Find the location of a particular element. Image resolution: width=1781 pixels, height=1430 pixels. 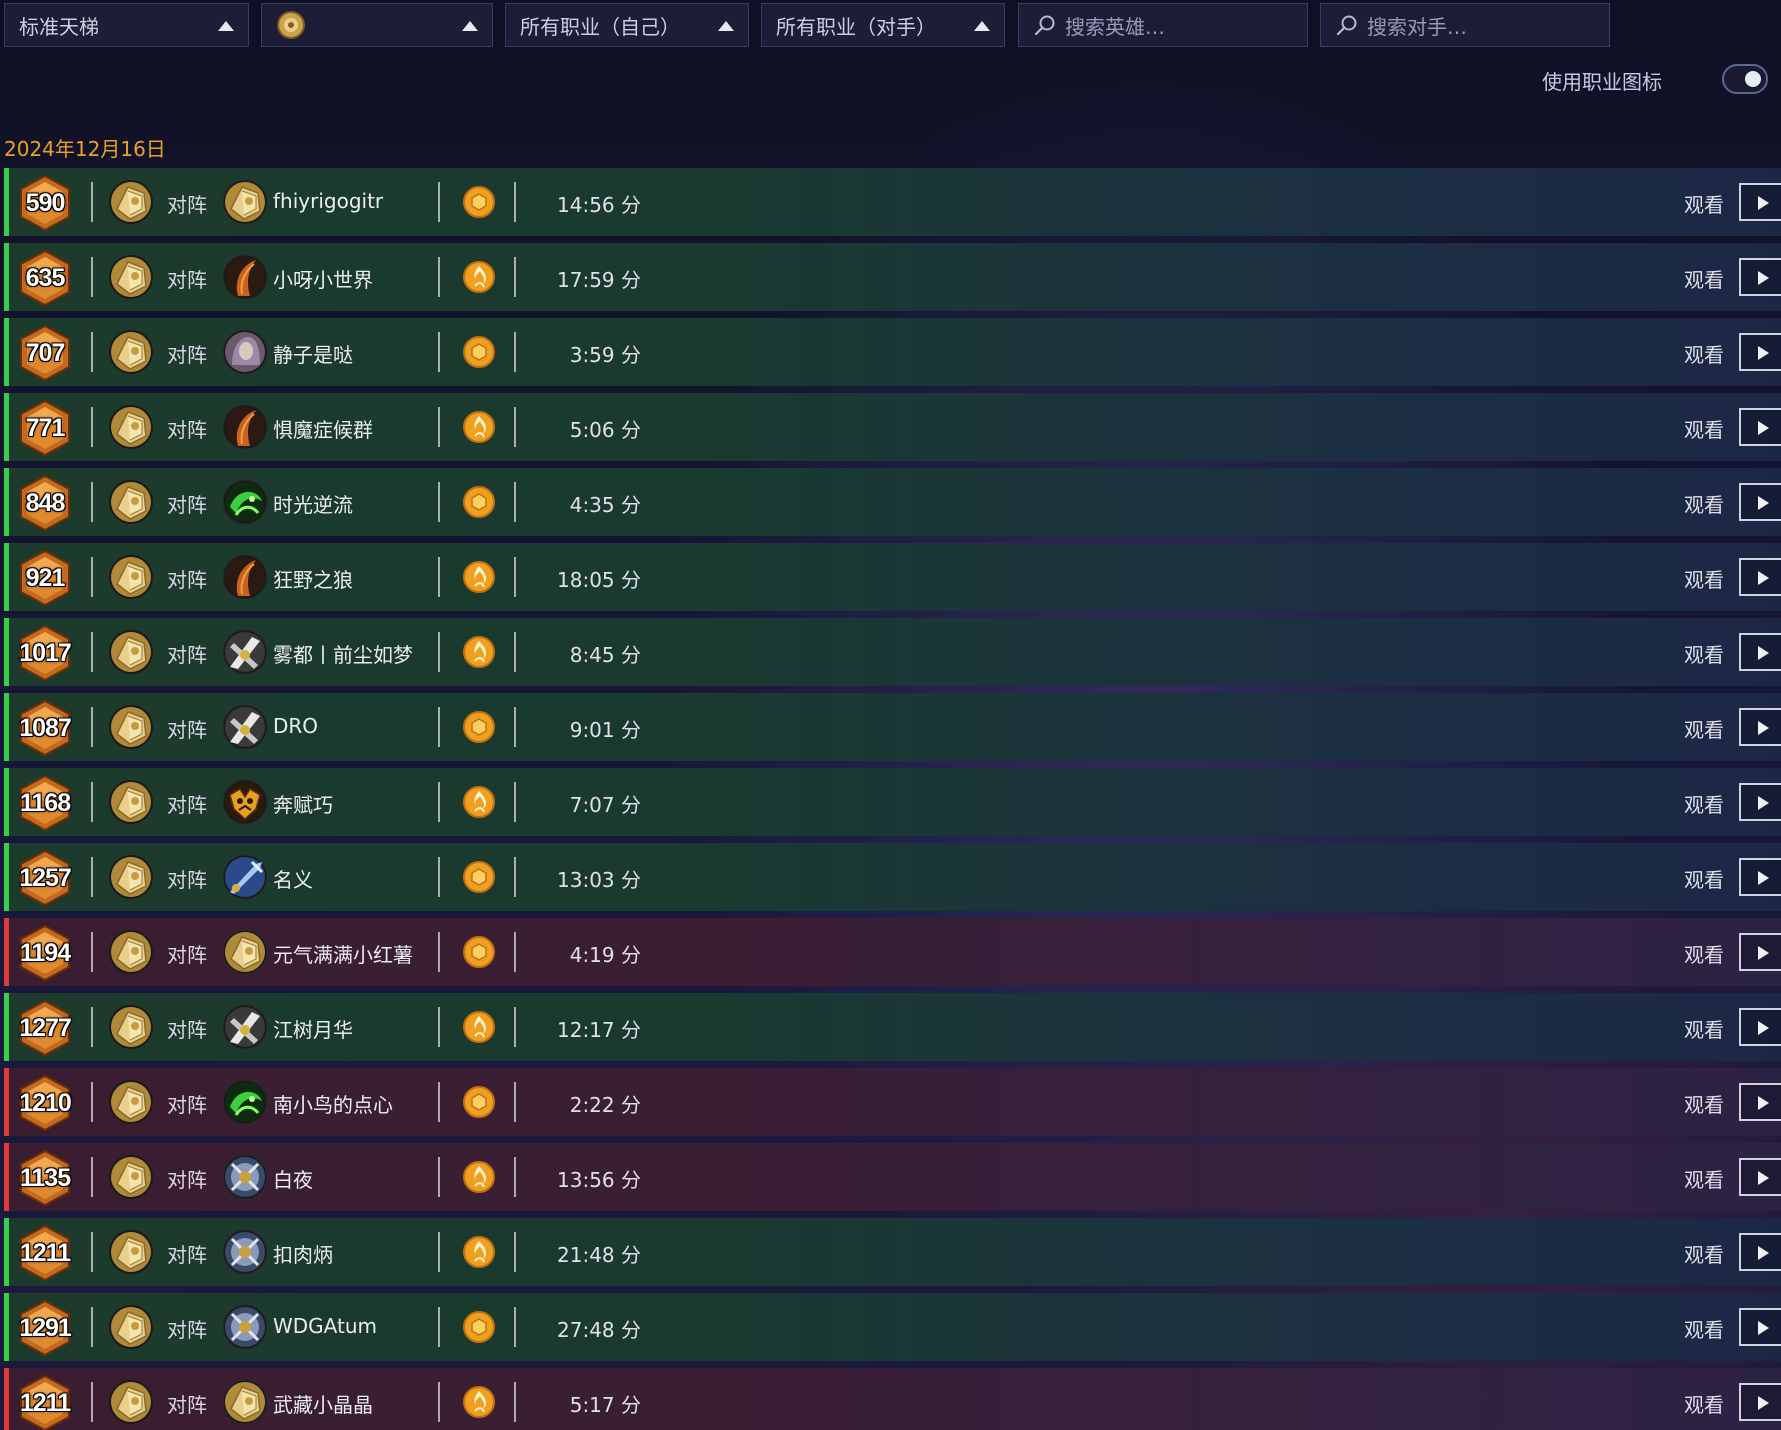

rank-number: 1211 is located at coordinates (45, 1253).